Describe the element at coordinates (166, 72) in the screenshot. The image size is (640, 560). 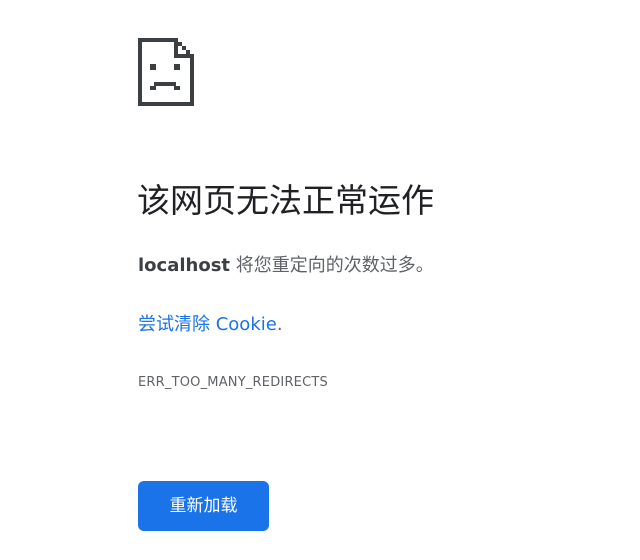
I see `sad-page-icon` at that location.